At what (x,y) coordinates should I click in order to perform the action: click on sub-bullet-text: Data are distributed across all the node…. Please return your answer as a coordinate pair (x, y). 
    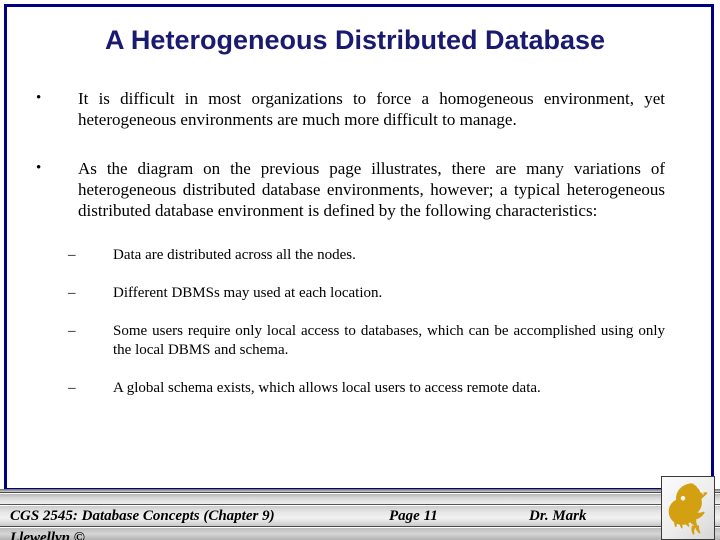
    Looking at the image, I should click on (234, 255).